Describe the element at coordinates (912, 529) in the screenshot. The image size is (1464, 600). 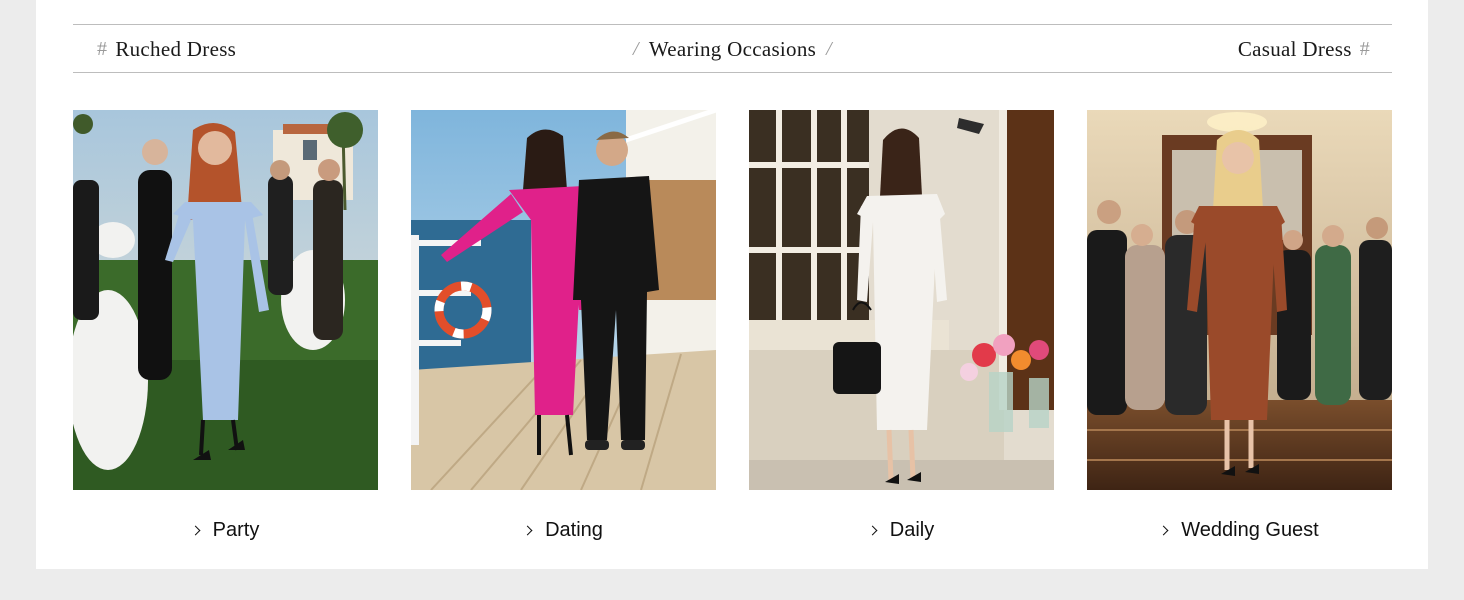
I see `occasion-label: Daily` at that location.